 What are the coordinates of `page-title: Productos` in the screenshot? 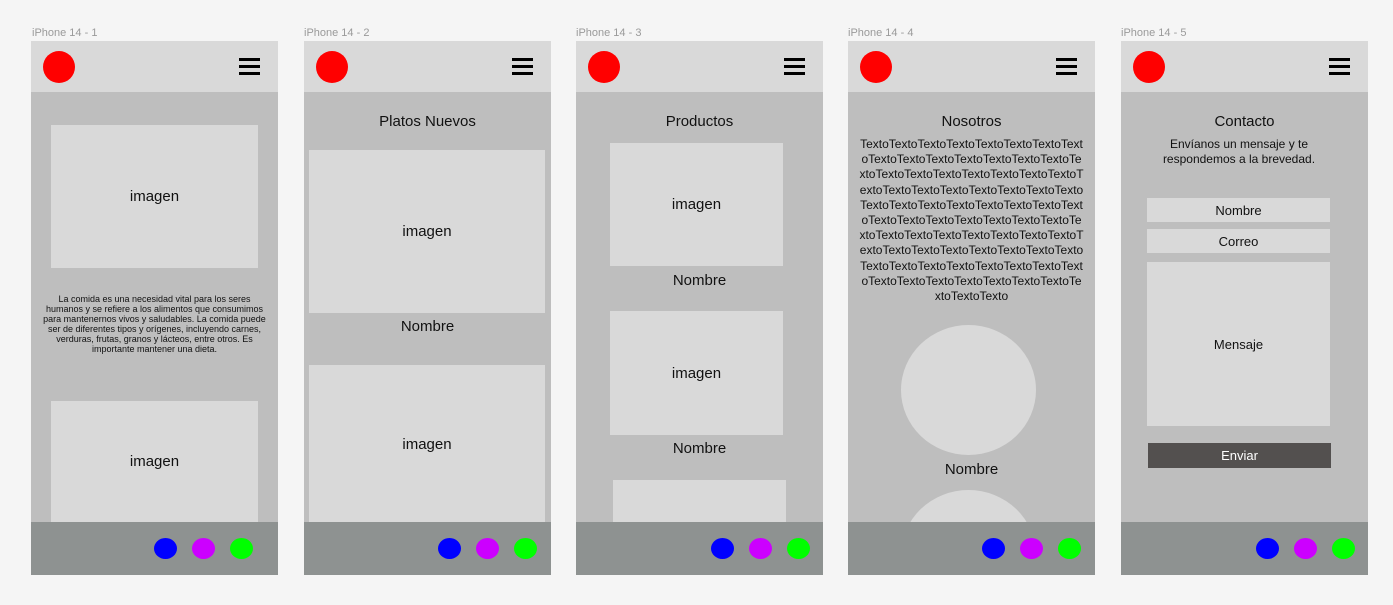 It's located at (699, 121).